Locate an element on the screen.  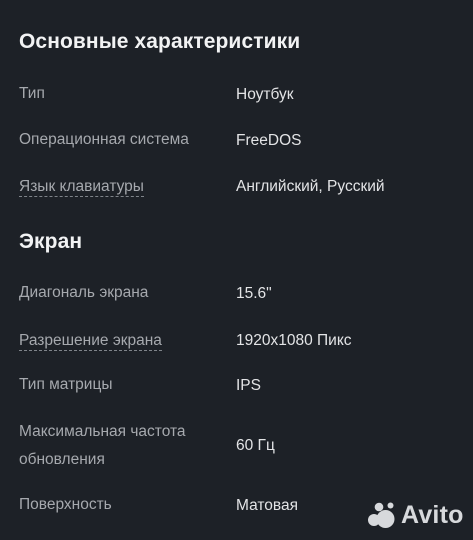
spec-label-resolution-link: Разрешение экрана is located at coordinates (90, 341).